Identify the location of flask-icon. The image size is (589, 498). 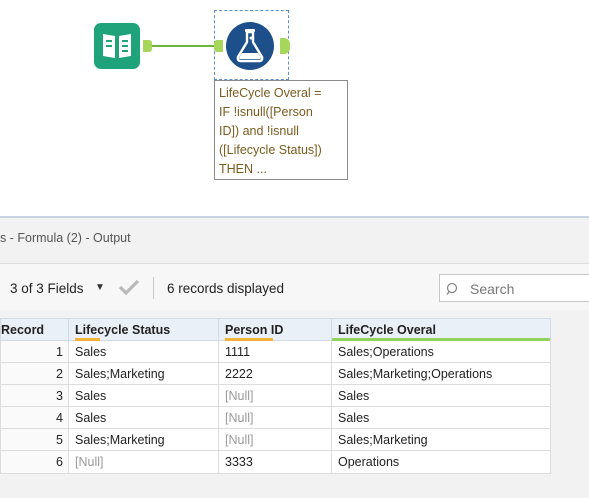
(250, 46).